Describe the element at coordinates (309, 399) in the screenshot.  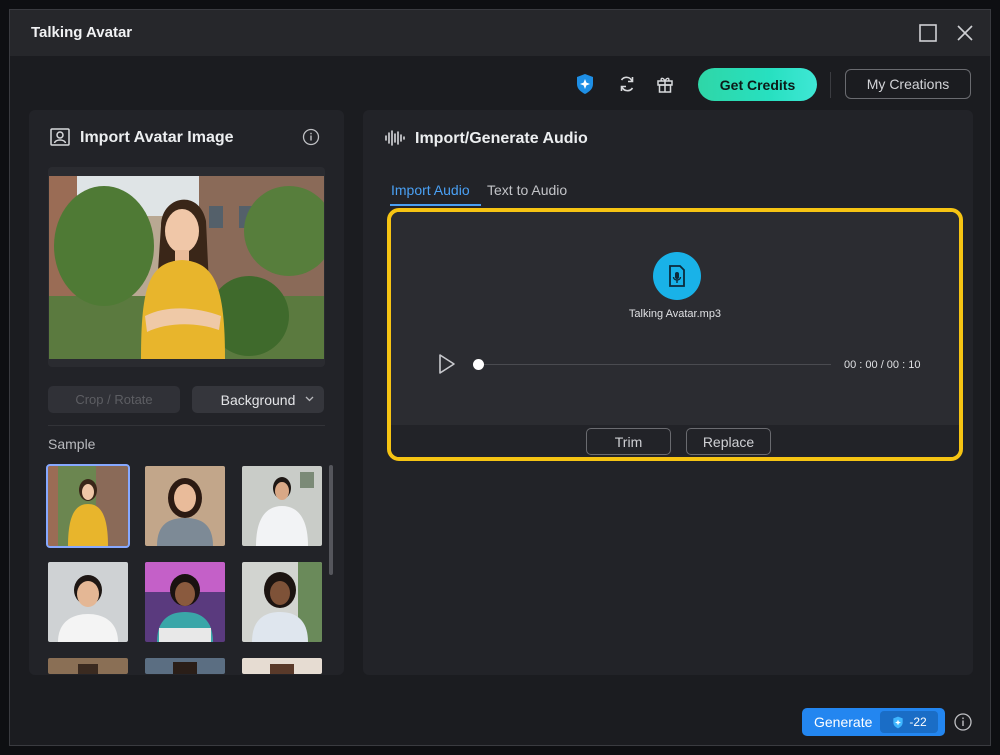
I see `chevron-down-icon` at that location.